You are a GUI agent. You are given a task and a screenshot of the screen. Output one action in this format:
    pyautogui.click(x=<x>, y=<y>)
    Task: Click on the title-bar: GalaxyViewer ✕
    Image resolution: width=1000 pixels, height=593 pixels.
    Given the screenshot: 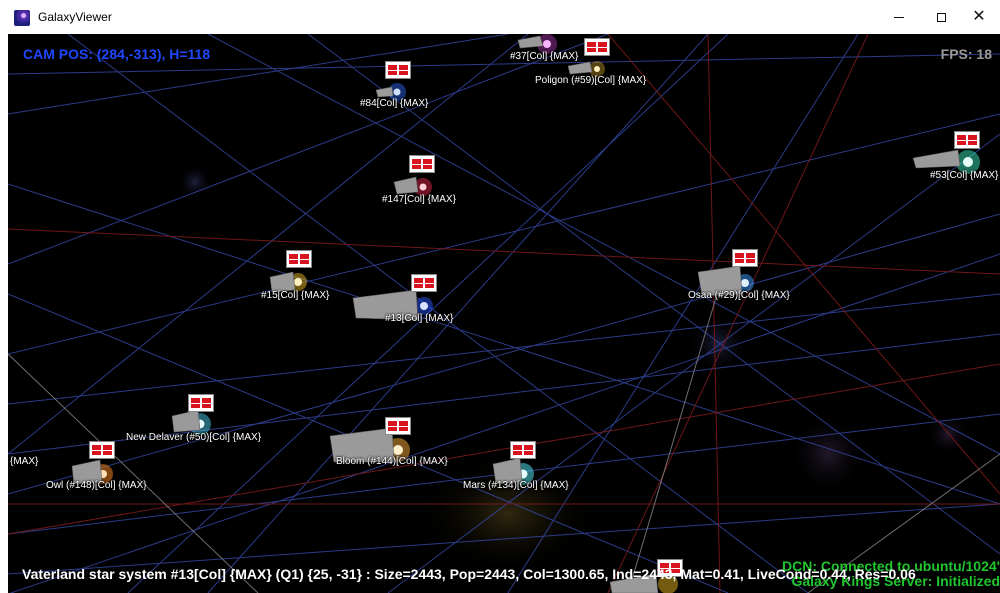 What is the action you would take?
    pyautogui.click(x=500, y=17)
    